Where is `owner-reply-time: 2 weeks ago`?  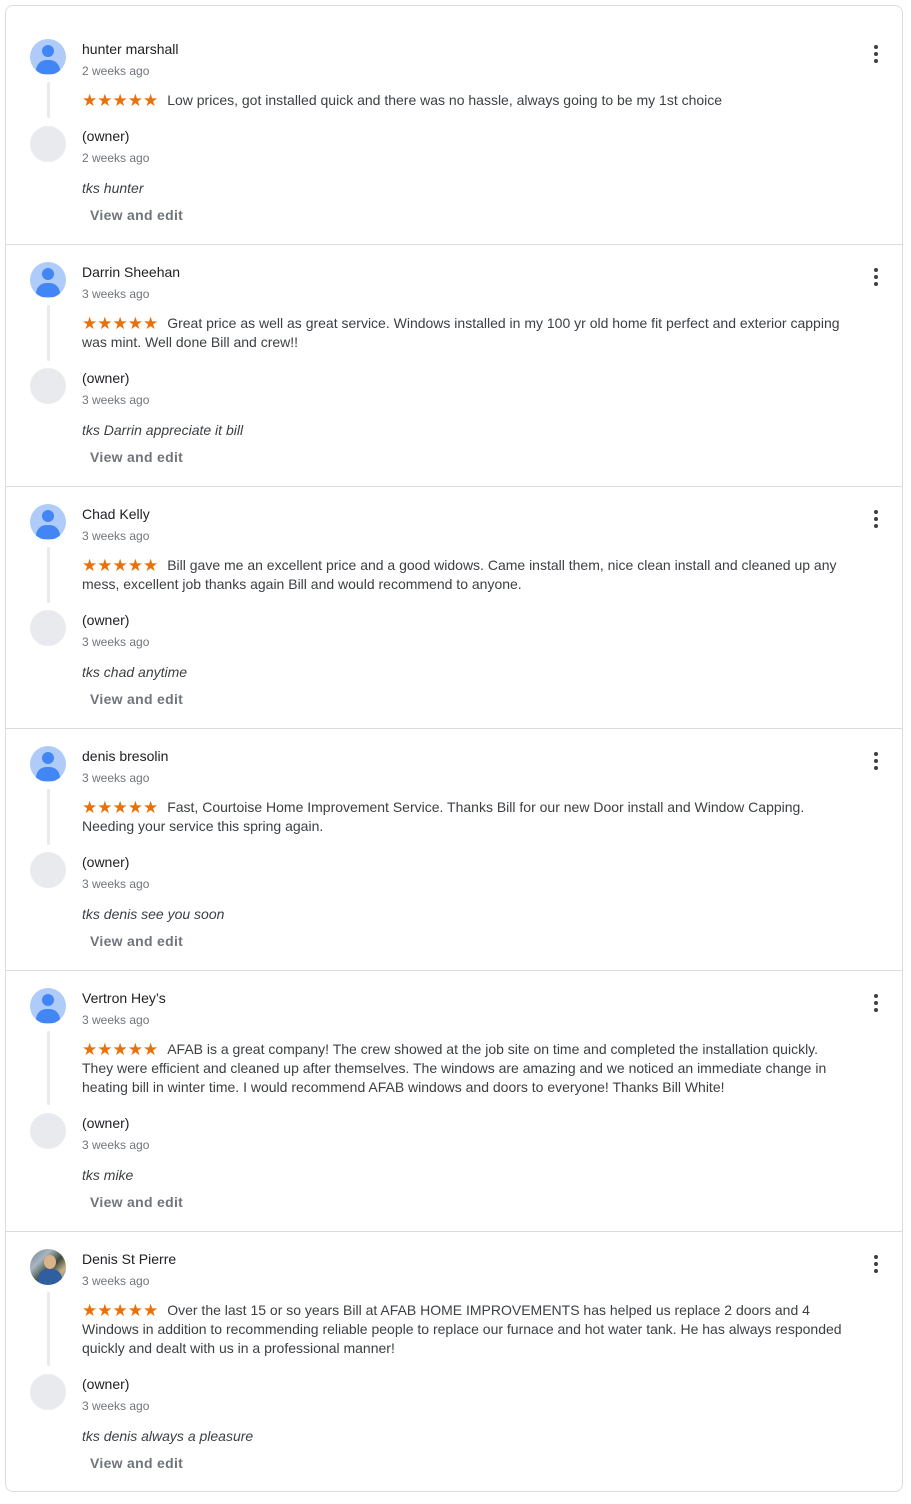 owner-reply-time: 2 weeks ago is located at coordinates (116, 158).